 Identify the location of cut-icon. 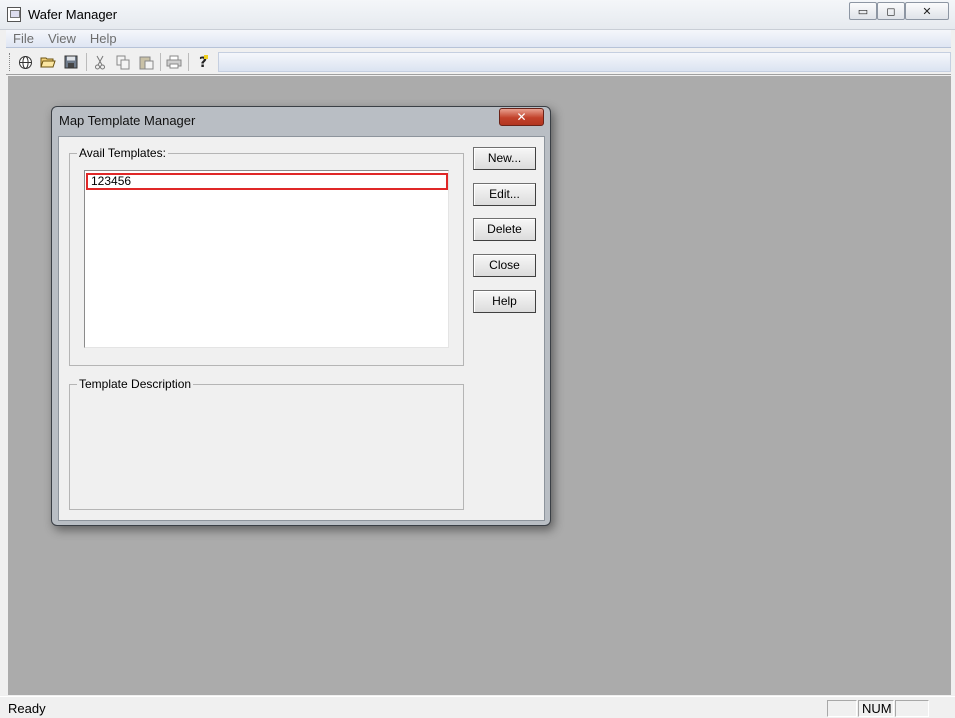
(100, 62).